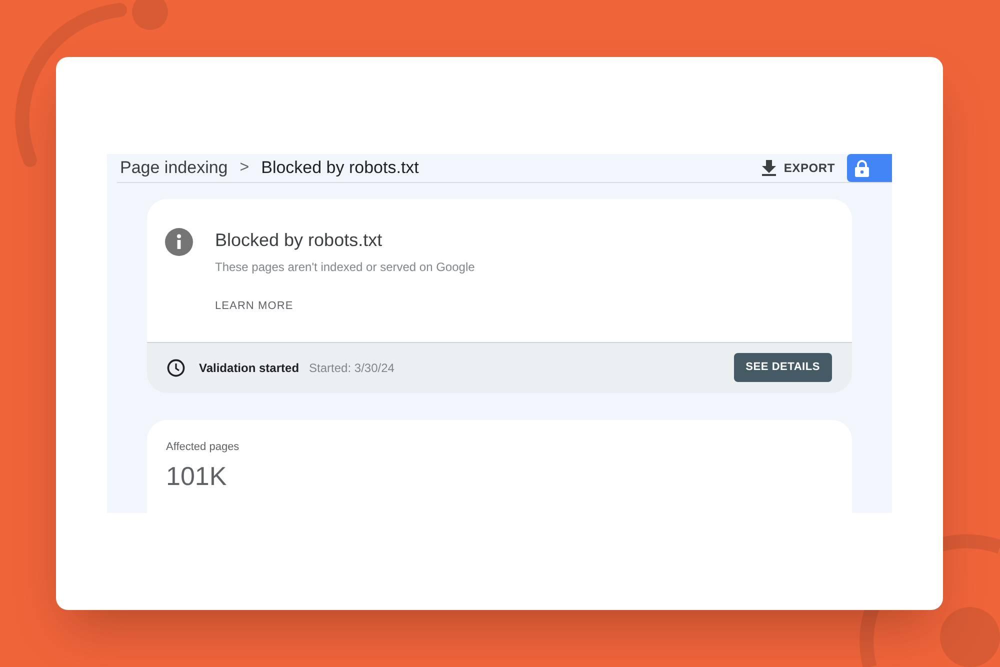  I want to click on share-button, so click(869, 168).